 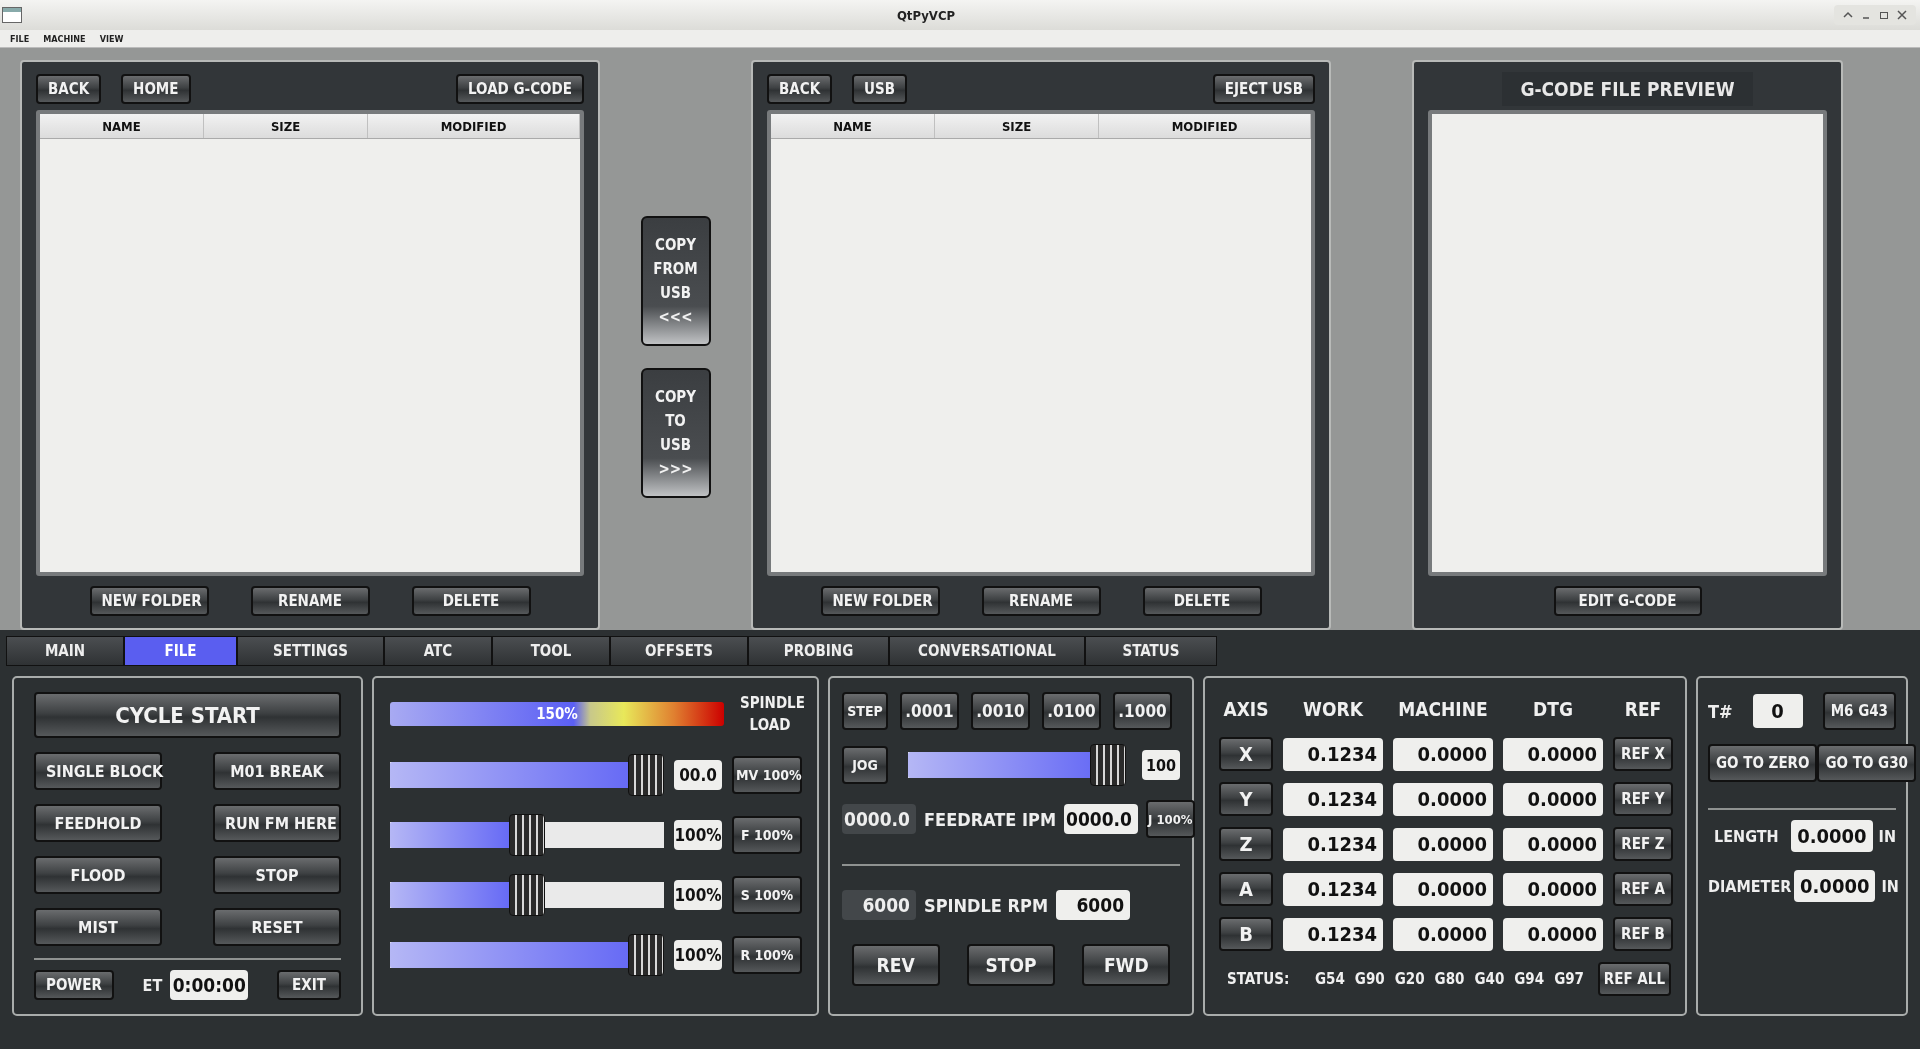 I want to click on gcode-status: G94, so click(x=1529, y=979).